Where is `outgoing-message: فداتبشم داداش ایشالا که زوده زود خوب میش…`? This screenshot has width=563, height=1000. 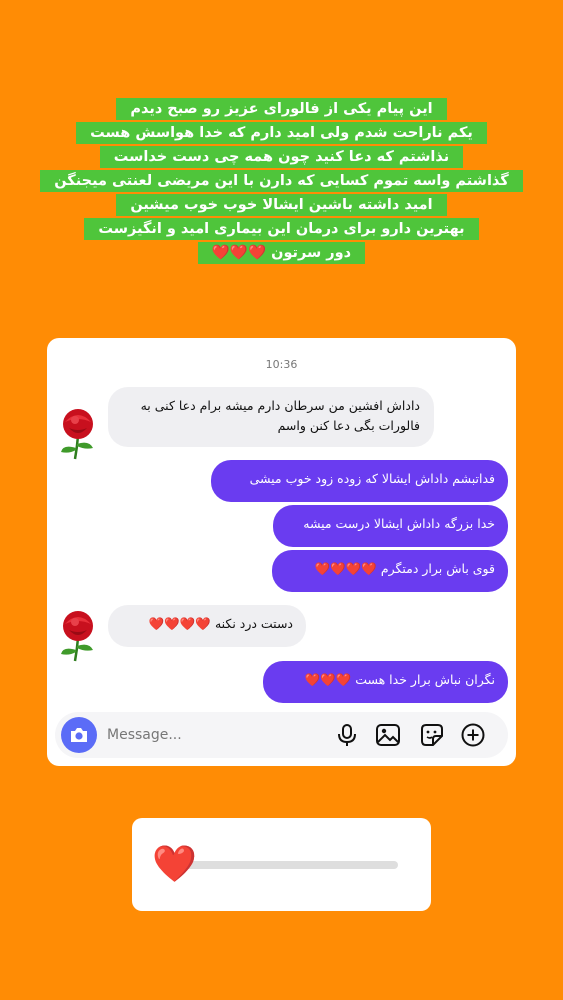
outgoing-message: فداتبشم داداش ایشالا که زوده زود خوب میش… is located at coordinates (359, 481).